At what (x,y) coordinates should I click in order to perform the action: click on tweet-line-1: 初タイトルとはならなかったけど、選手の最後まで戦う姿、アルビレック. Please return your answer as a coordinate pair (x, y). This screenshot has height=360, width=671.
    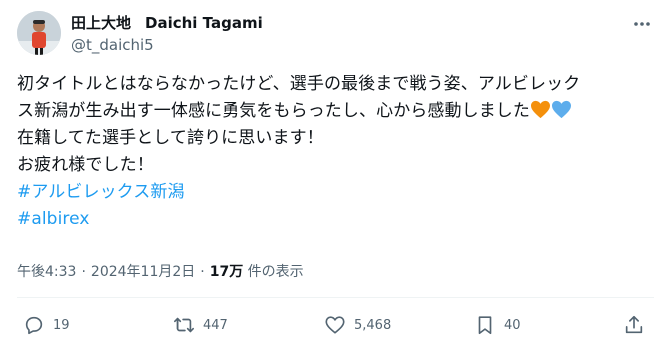
    Looking at the image, I should click on (299, 84).